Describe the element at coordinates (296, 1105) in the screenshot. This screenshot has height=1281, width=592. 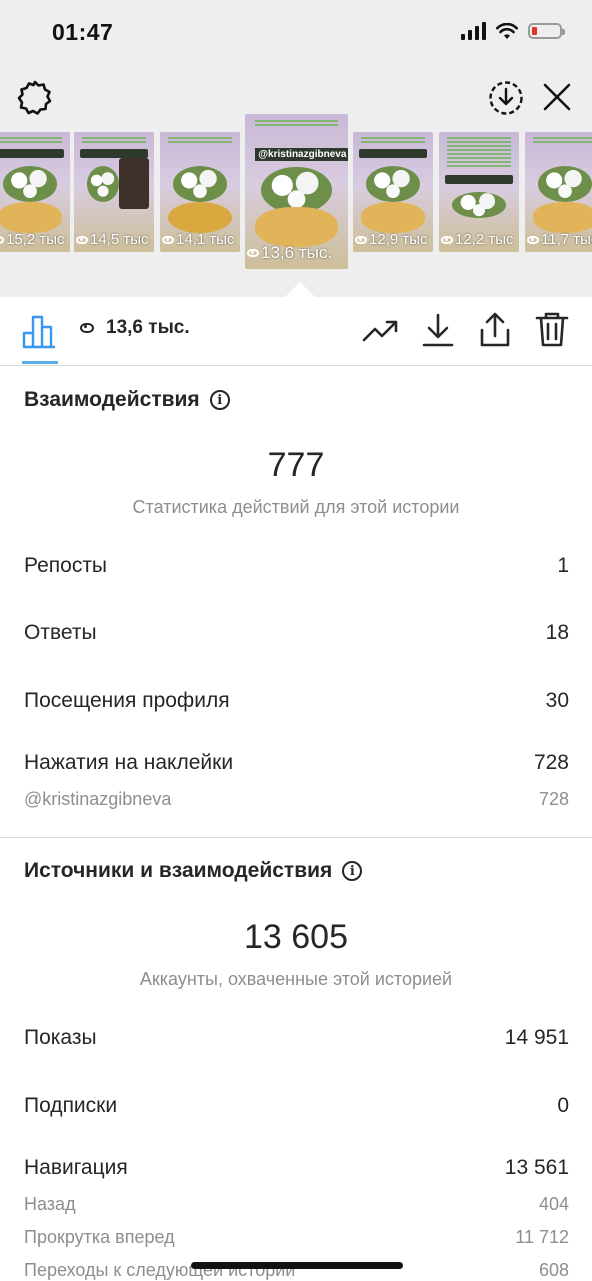
I see `stat-row: Подписки 0` at that location.